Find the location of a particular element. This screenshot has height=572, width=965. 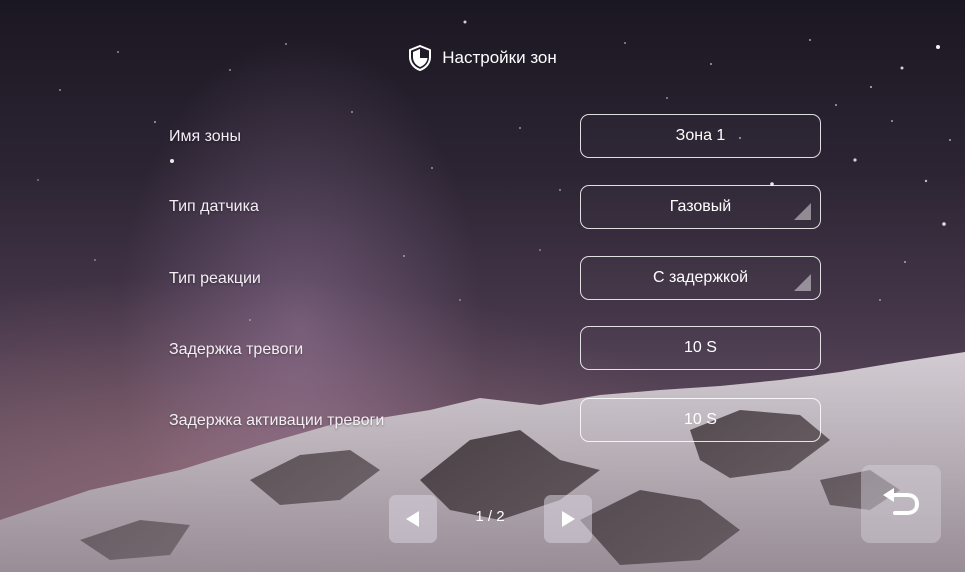

zone-name-field: Зона 1 is located at coordinates (700, 136).